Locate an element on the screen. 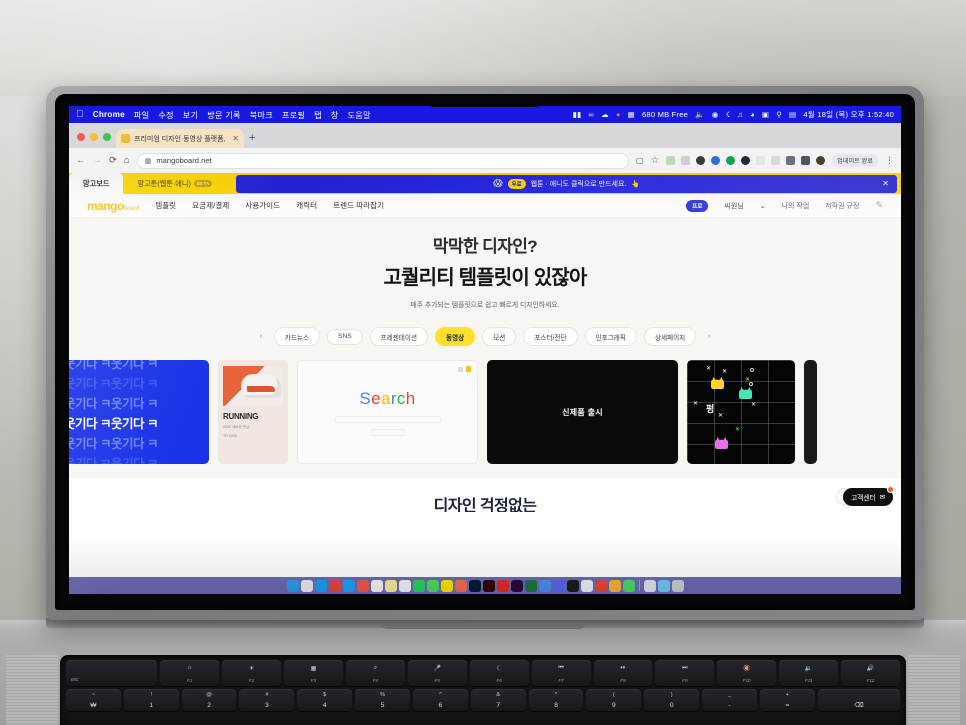 This screenshot has height=725, width=966. dock-drive-icon is located at coordinates (544, 585).